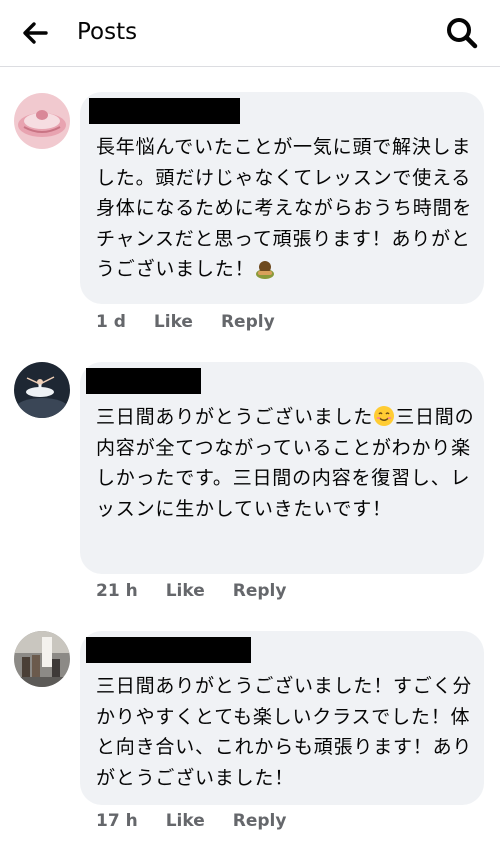 Image resolution: width=500 pixels, height=843 pixels. I want to click on comment-timestamp: 1 d, so click(111, 322).